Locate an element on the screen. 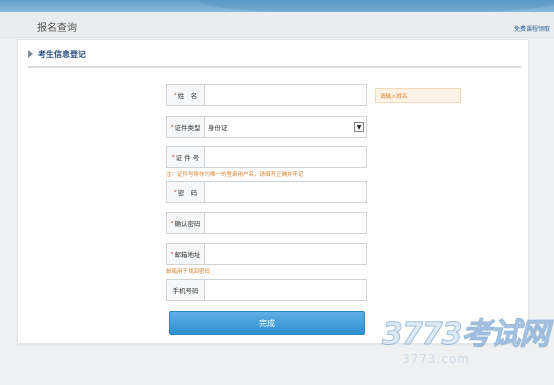 The width and height of the screenshot is (554, 385). name-tip: 请输入姓名 is located at coordinates (418, 95).